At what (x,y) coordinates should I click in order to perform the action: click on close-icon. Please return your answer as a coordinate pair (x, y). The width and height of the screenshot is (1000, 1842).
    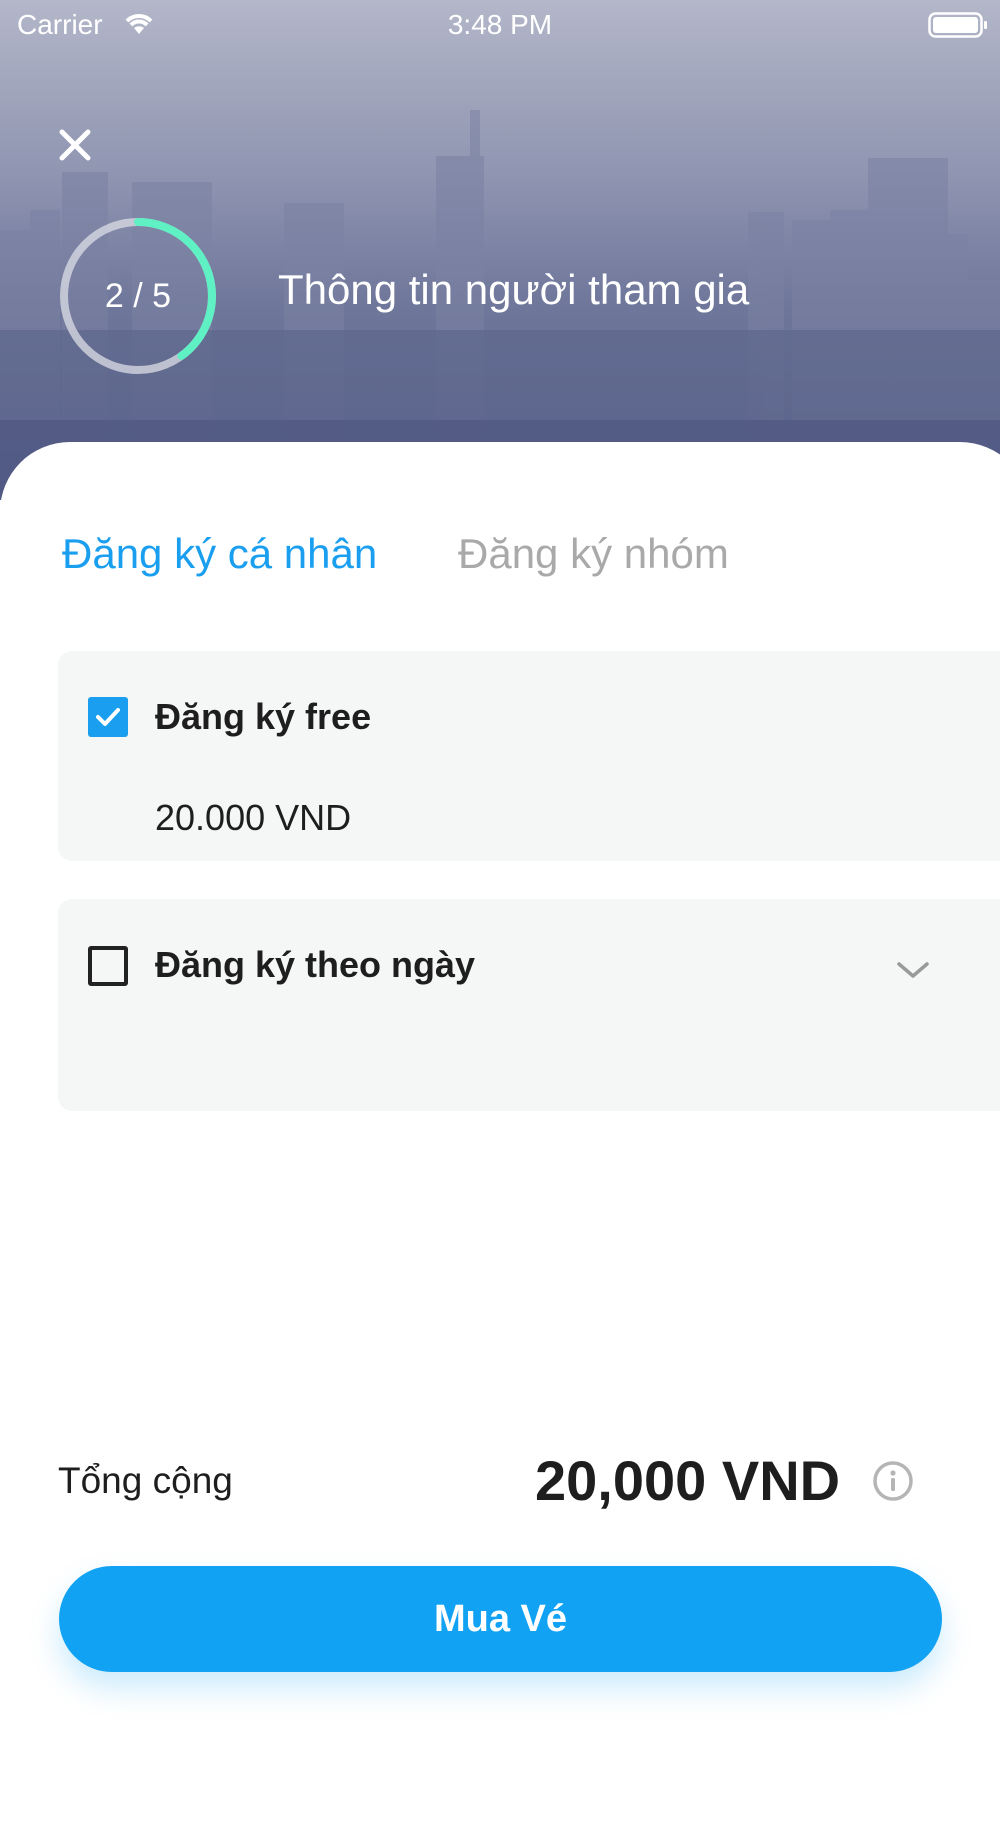
    Looking at the image, I should click on (75, 145).